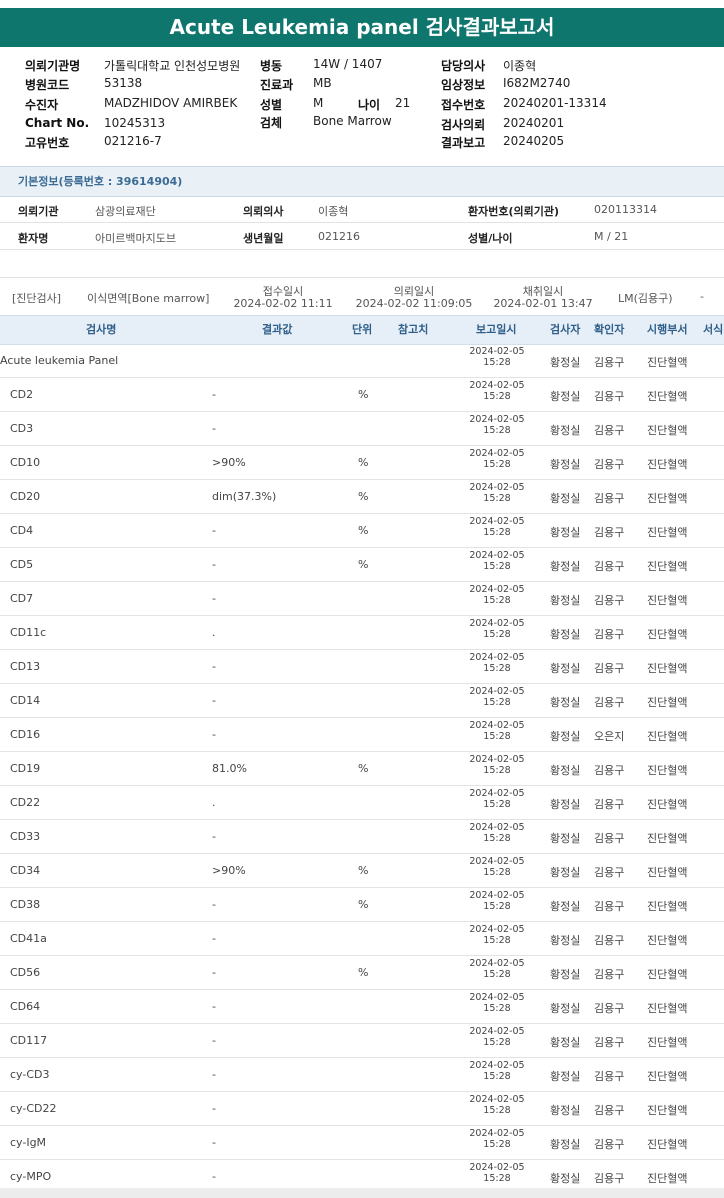  Describe the element at coordinates (47, 85) in the screenshot. I see `hospital-code-label: 병원코드` at that location.